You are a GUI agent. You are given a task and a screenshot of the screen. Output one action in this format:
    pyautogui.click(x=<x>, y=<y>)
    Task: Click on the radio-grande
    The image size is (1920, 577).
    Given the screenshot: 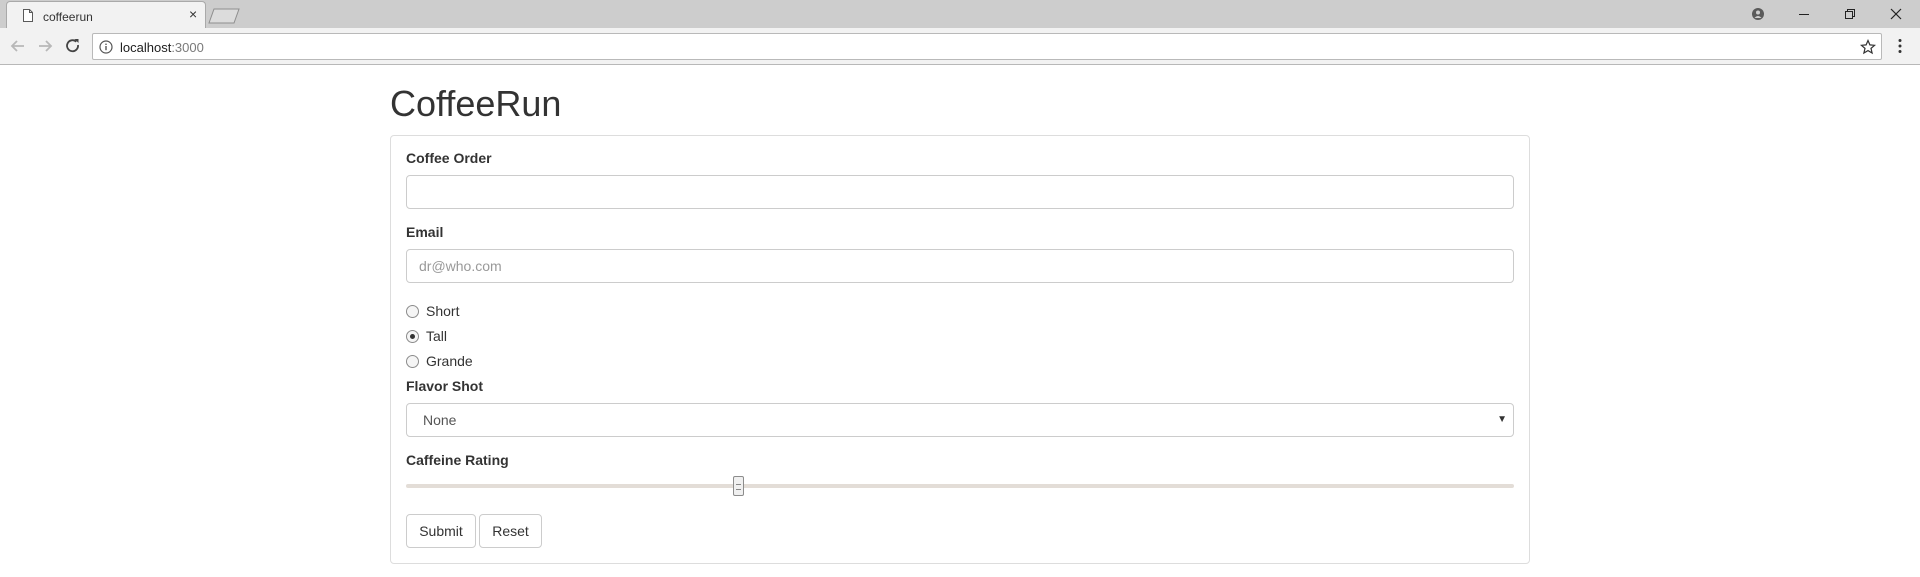 What is the action you would take?
    pyautogui.click(x=412, y=361)
    